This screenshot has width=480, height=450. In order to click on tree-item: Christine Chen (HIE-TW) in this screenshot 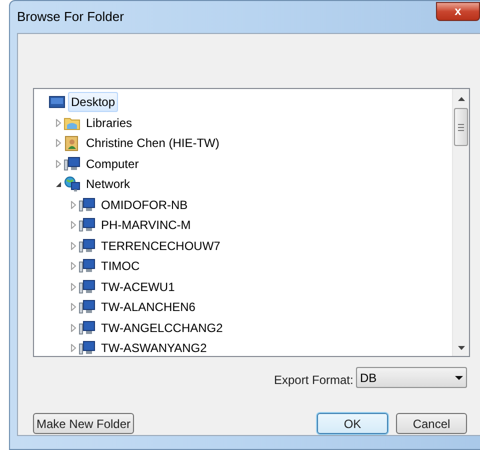, I will do `click(152, 143)`.